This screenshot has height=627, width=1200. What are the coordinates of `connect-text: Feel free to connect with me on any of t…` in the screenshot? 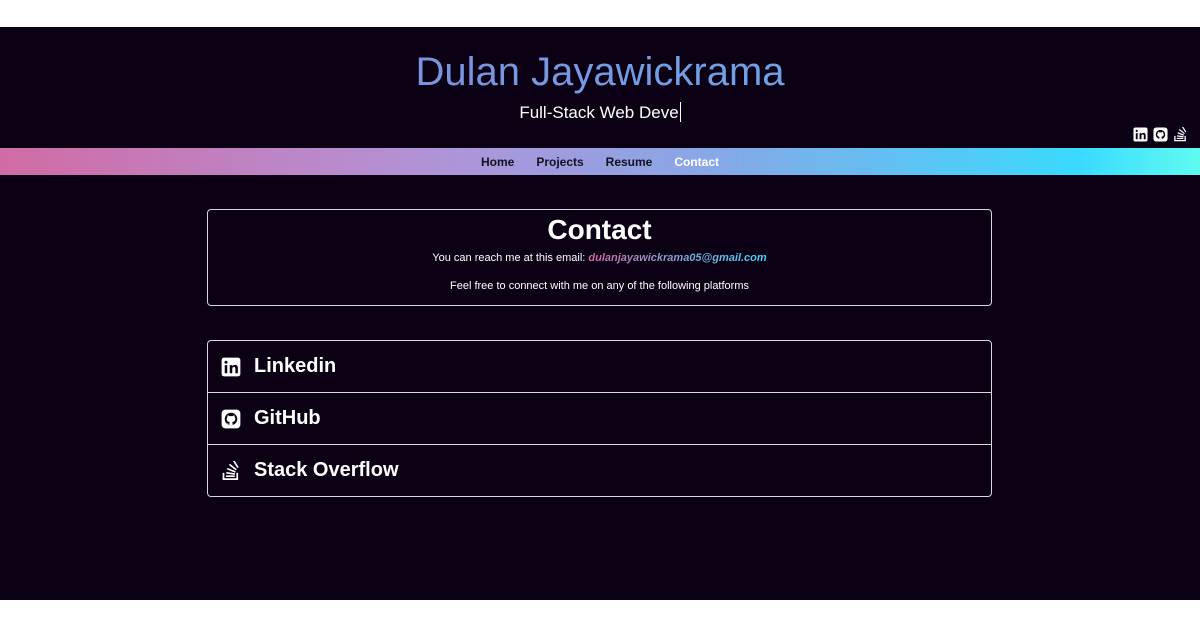 It's located at (599, 286).